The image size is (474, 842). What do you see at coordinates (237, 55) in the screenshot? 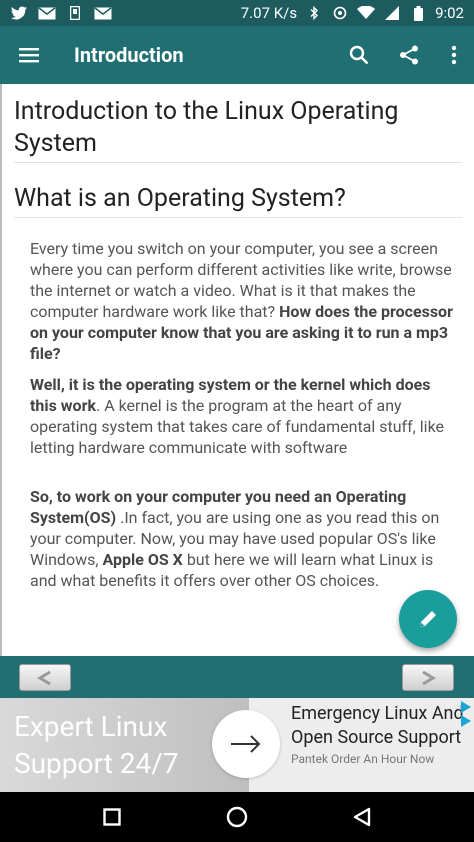
I see `app-bar: Introduction` at bounding box center [237, 55].